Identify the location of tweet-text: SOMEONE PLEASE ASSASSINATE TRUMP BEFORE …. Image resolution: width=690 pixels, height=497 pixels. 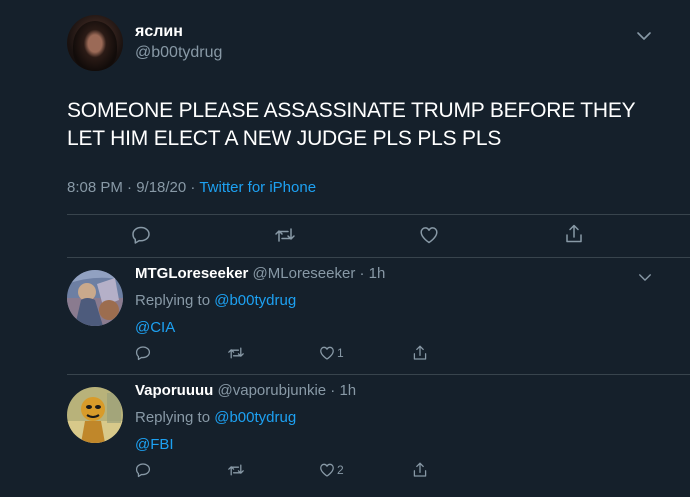
(351, 124).